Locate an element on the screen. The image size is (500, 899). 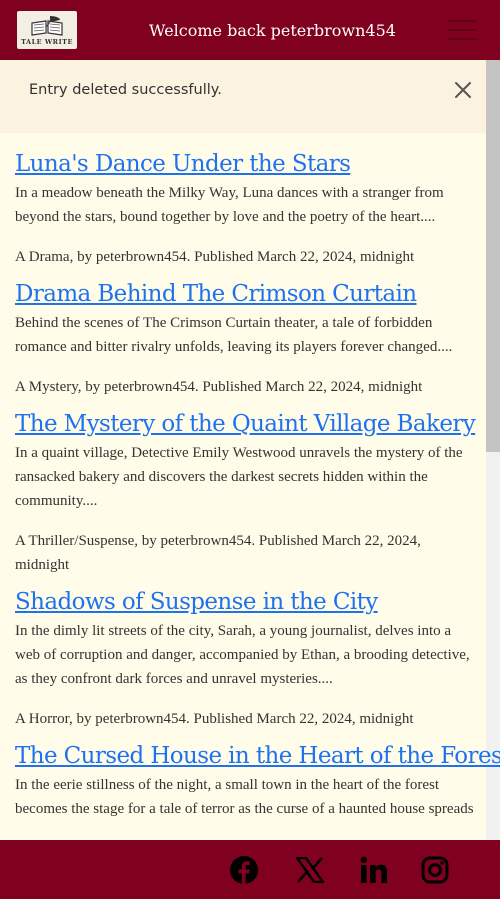
book-quill-icon is located at coordinates (47, 25).